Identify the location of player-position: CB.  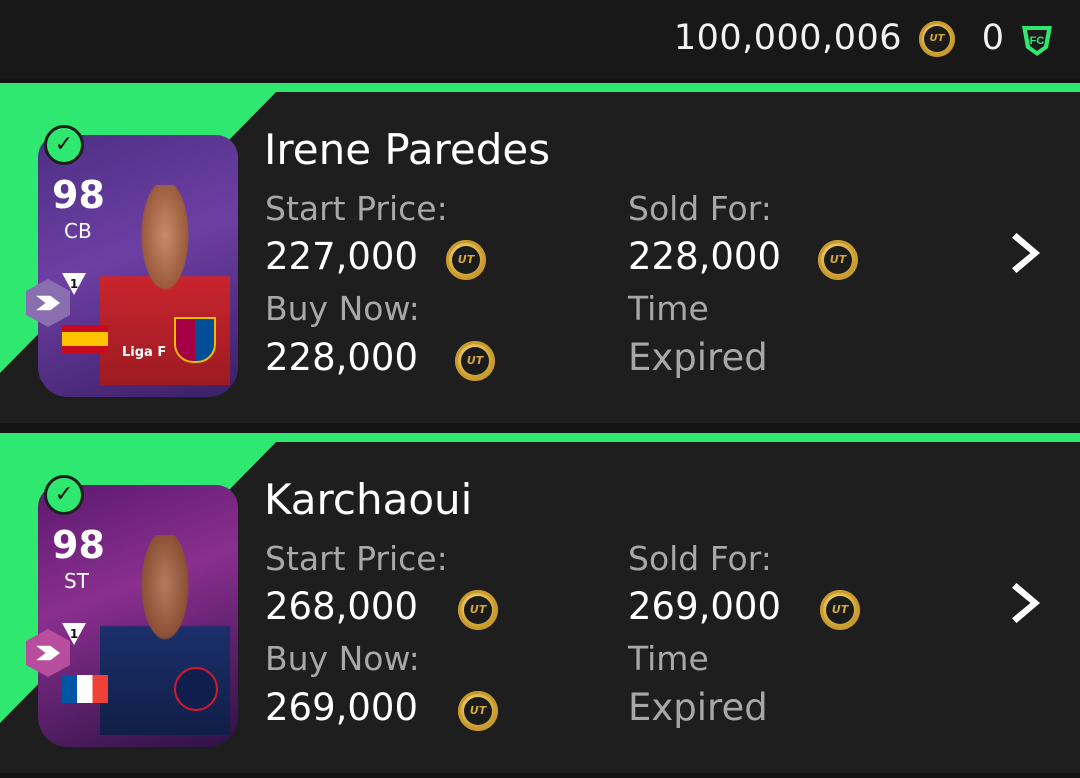
(78, 231).